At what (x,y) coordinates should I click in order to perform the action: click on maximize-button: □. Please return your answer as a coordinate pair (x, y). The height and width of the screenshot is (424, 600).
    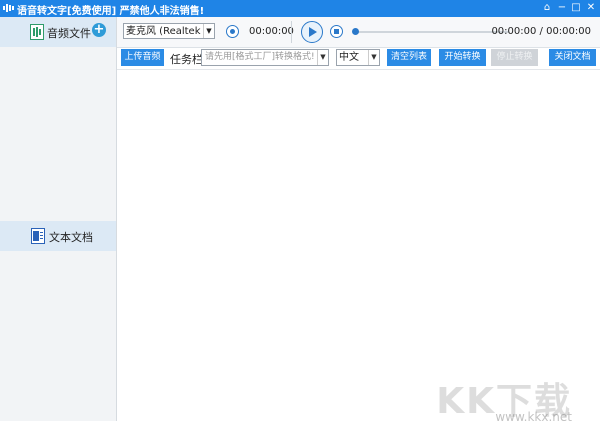
    Looking at the image, I should click on (576, 8).